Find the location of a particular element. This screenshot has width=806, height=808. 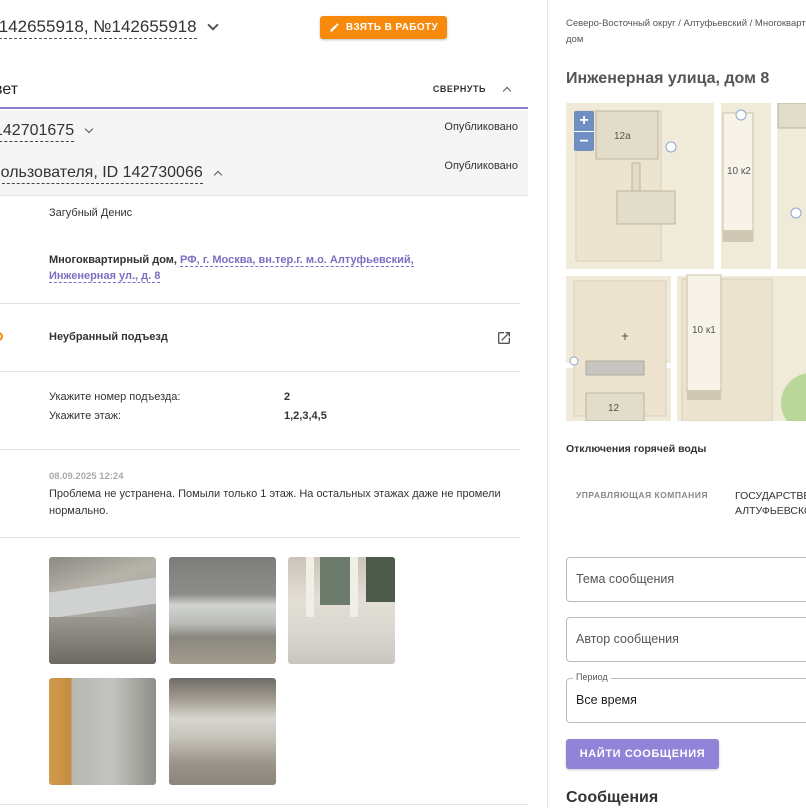

author-name: Загубный Денис is located at coordinates (91, 213).